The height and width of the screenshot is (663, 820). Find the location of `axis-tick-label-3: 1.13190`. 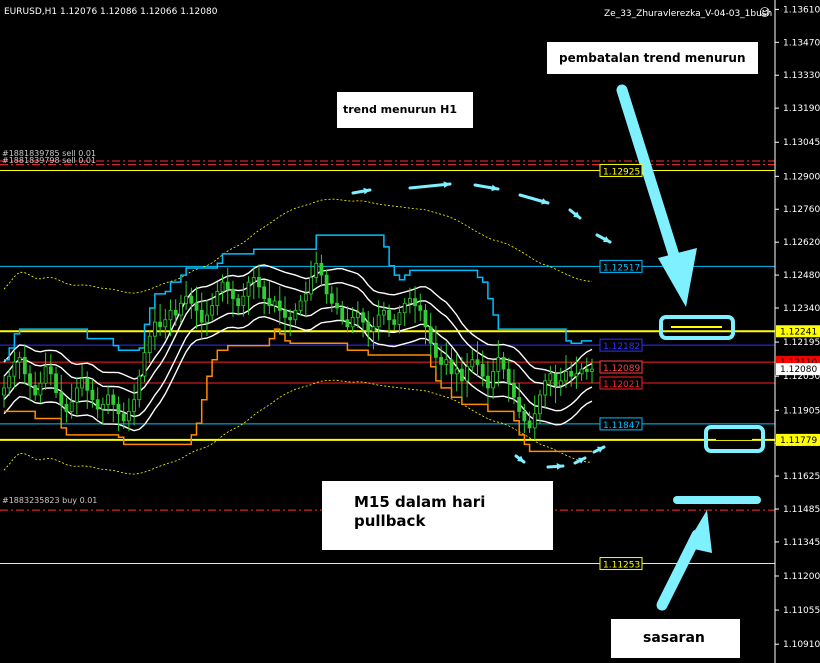

axis-tick-label-3: 1.13190 is located at coordinates (801, 109).